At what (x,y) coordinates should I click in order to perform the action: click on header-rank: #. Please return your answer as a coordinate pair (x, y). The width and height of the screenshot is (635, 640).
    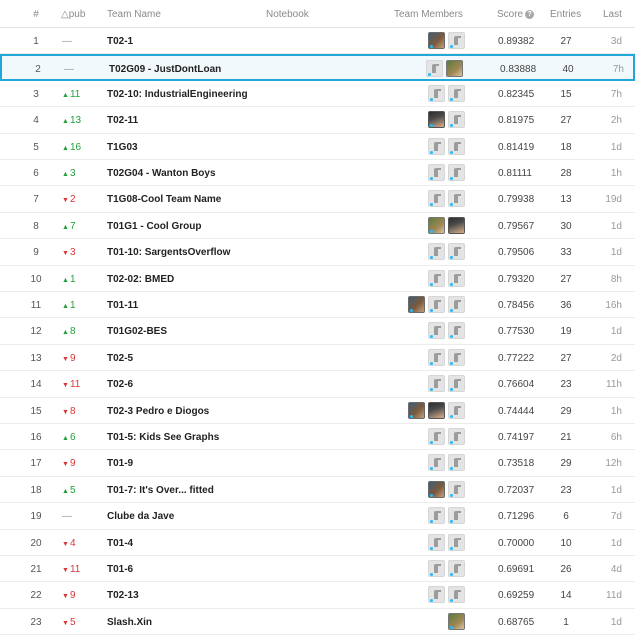
    Looking at the image, I should click on (36, 14).